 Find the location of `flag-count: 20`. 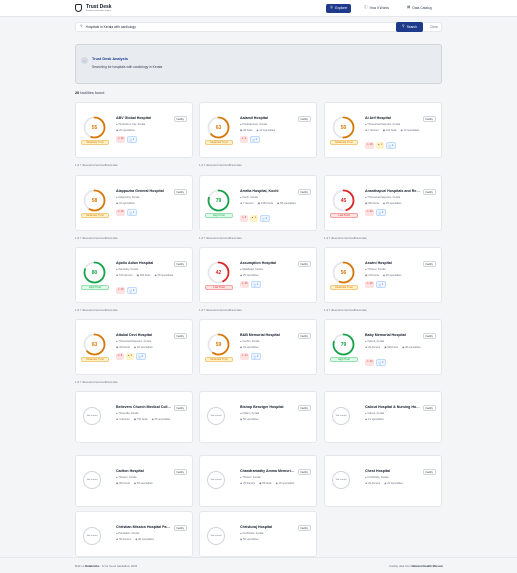

flag-count: 20 is located at coordinates (371, 211).